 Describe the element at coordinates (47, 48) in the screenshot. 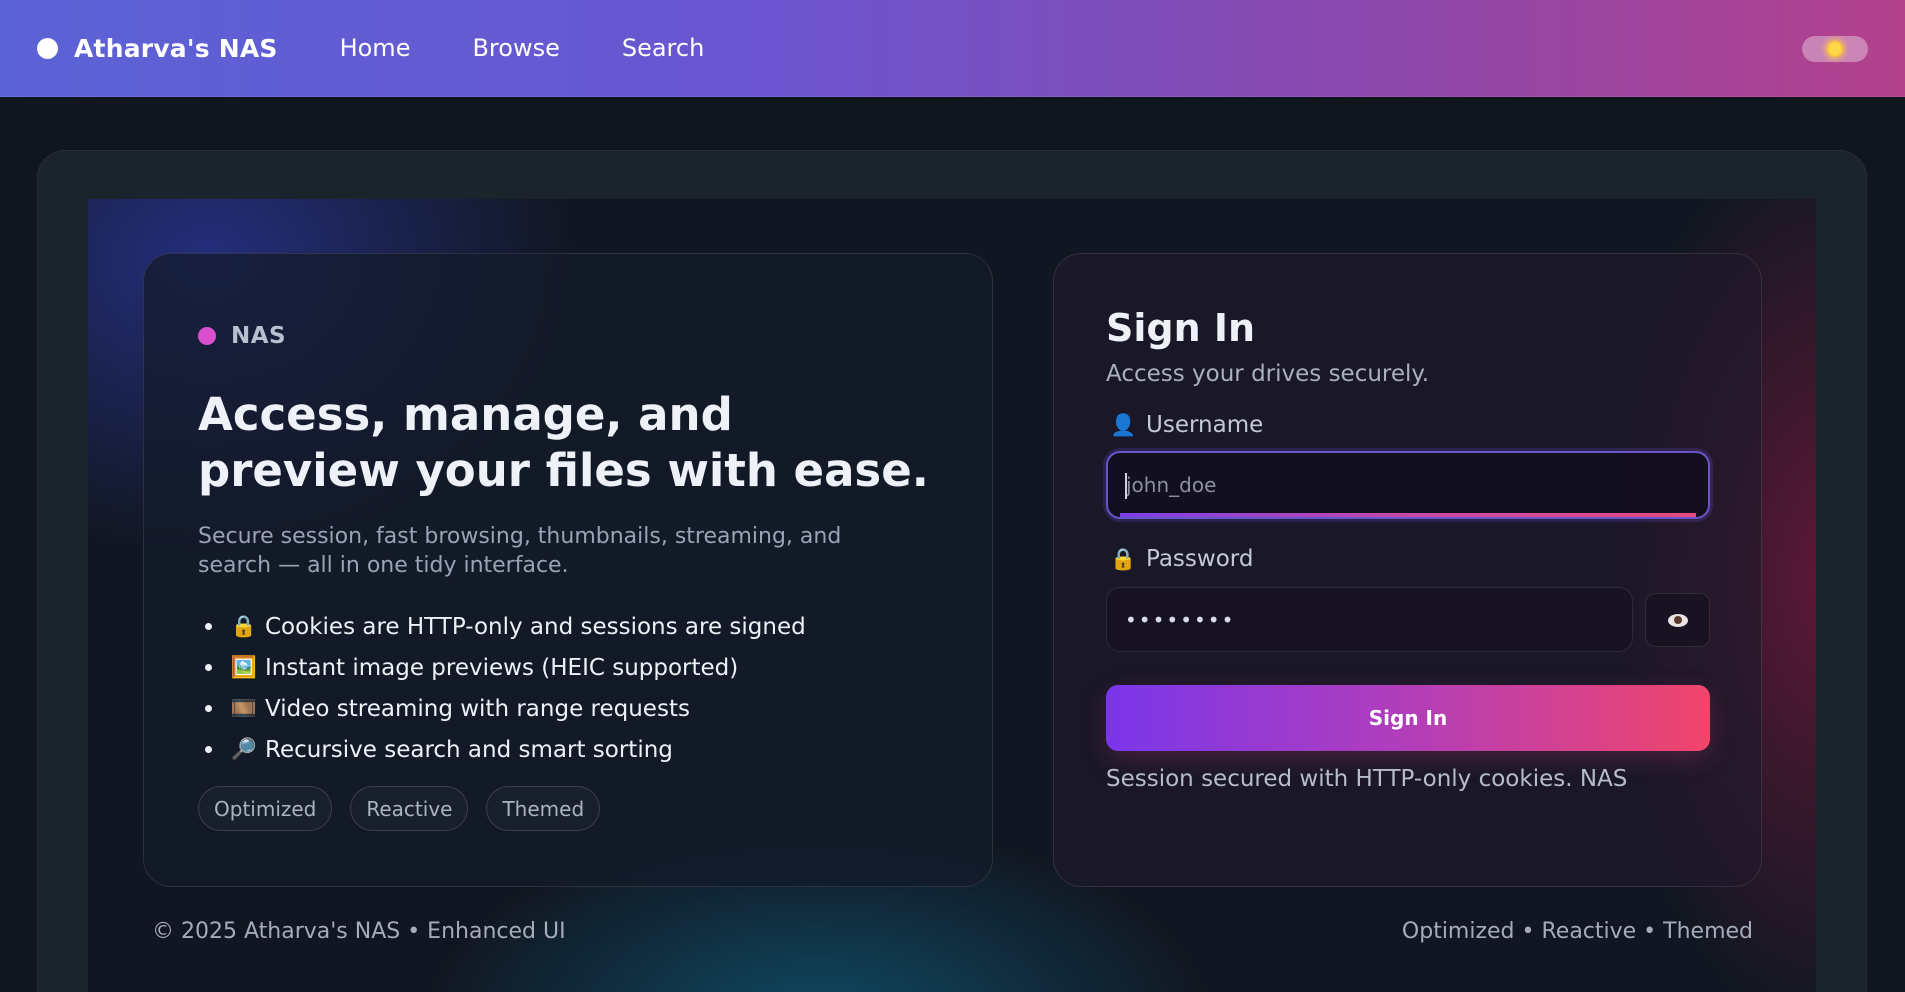

I see `brand-logo-dot` at that location.